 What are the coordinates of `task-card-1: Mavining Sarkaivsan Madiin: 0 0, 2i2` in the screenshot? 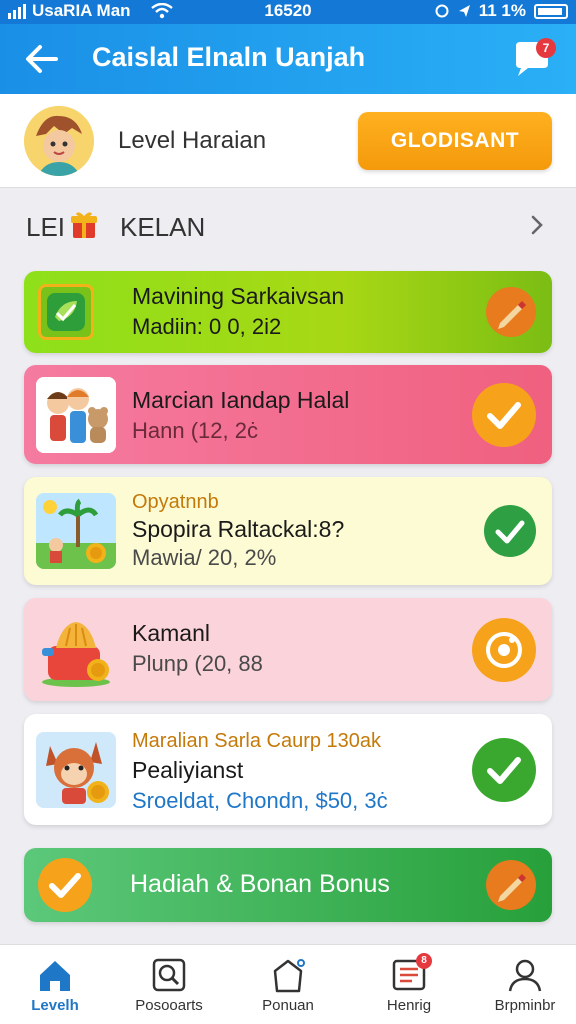 It's located at (288, 312).